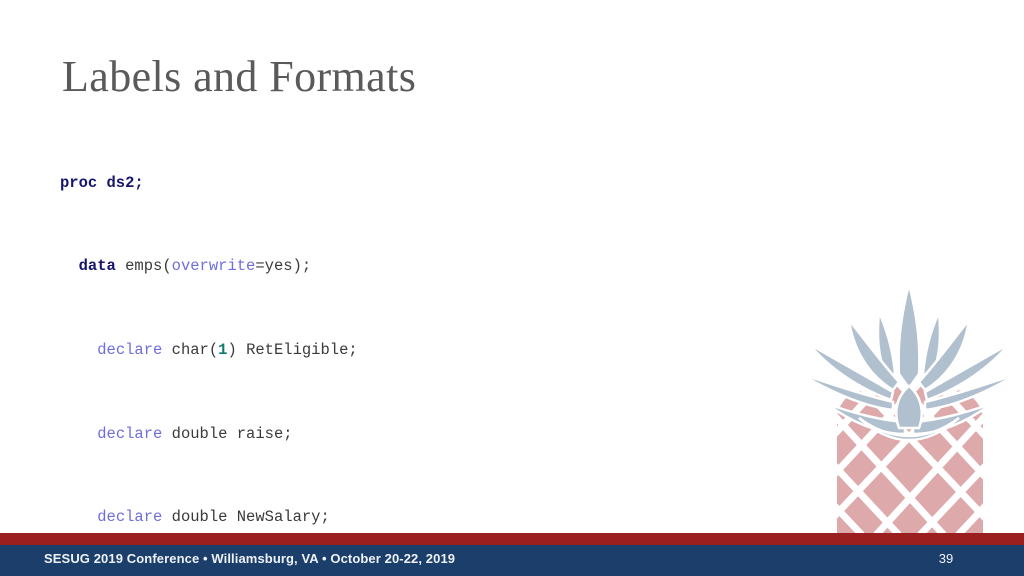  I want to click on code-token-keyword: proc ds2, so click(97, 182).